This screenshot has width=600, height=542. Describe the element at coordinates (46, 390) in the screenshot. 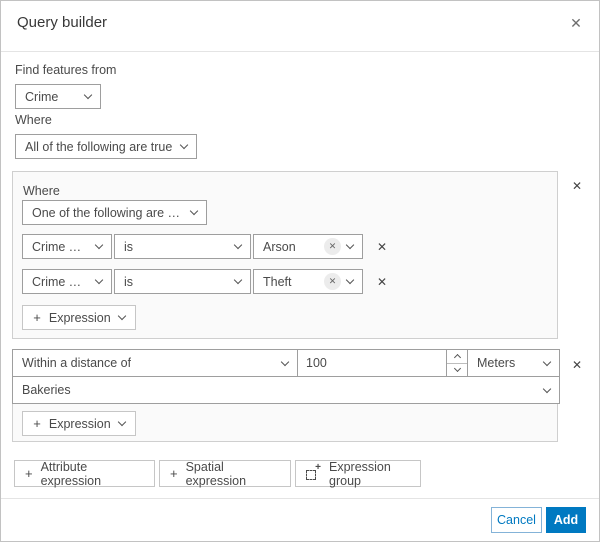

I see `spatial-layer-value: Bakeries` at that location.